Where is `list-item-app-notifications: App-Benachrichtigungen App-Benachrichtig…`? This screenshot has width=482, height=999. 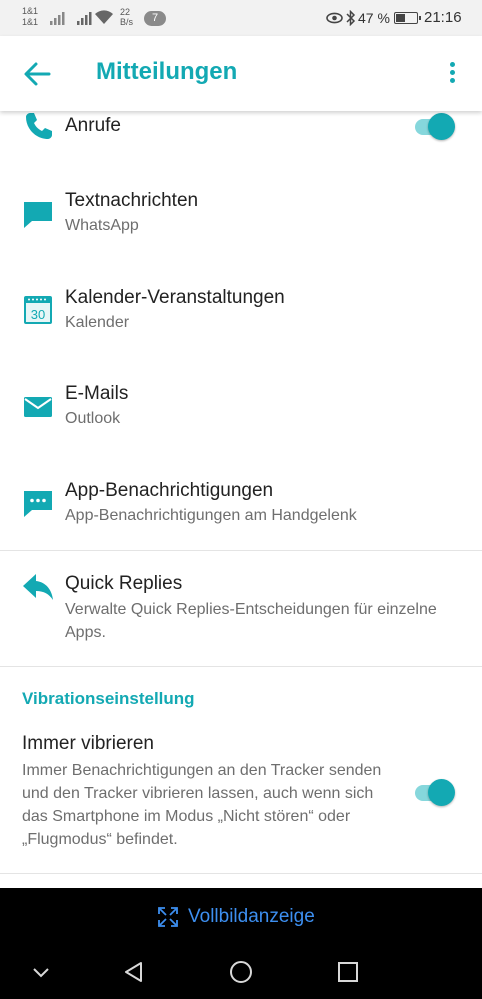
list-item-app-notifications: App-Benachrichtigungen App-Benachrichtig… is located at coordinates (241, 511).